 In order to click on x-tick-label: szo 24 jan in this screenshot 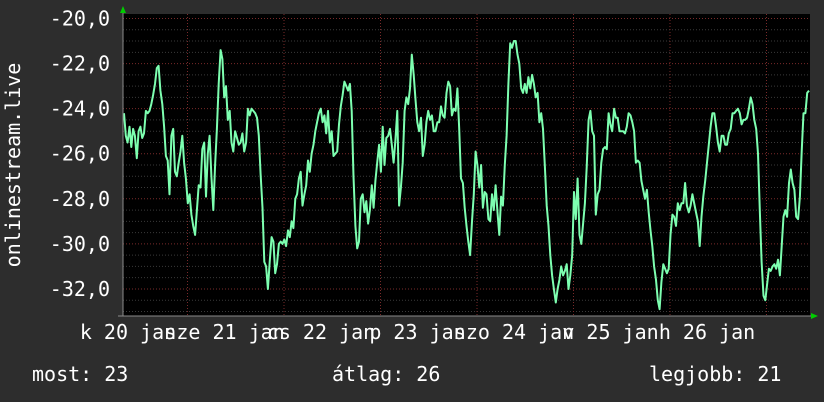, I will do `click(514, 332)`.